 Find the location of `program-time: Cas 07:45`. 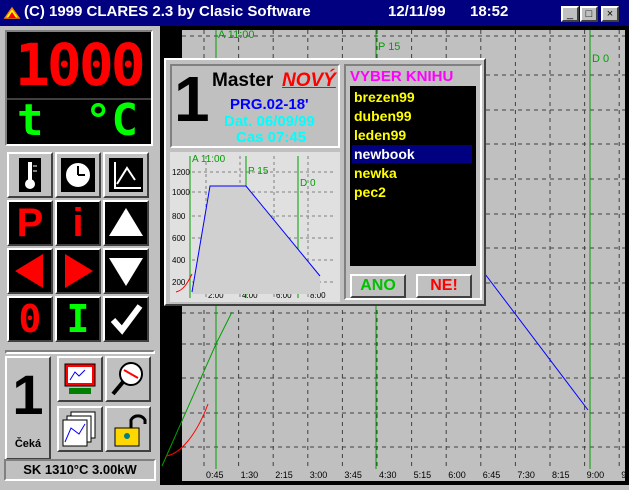

program-time: Cas 07:45 is located at coordinates (271, 137).